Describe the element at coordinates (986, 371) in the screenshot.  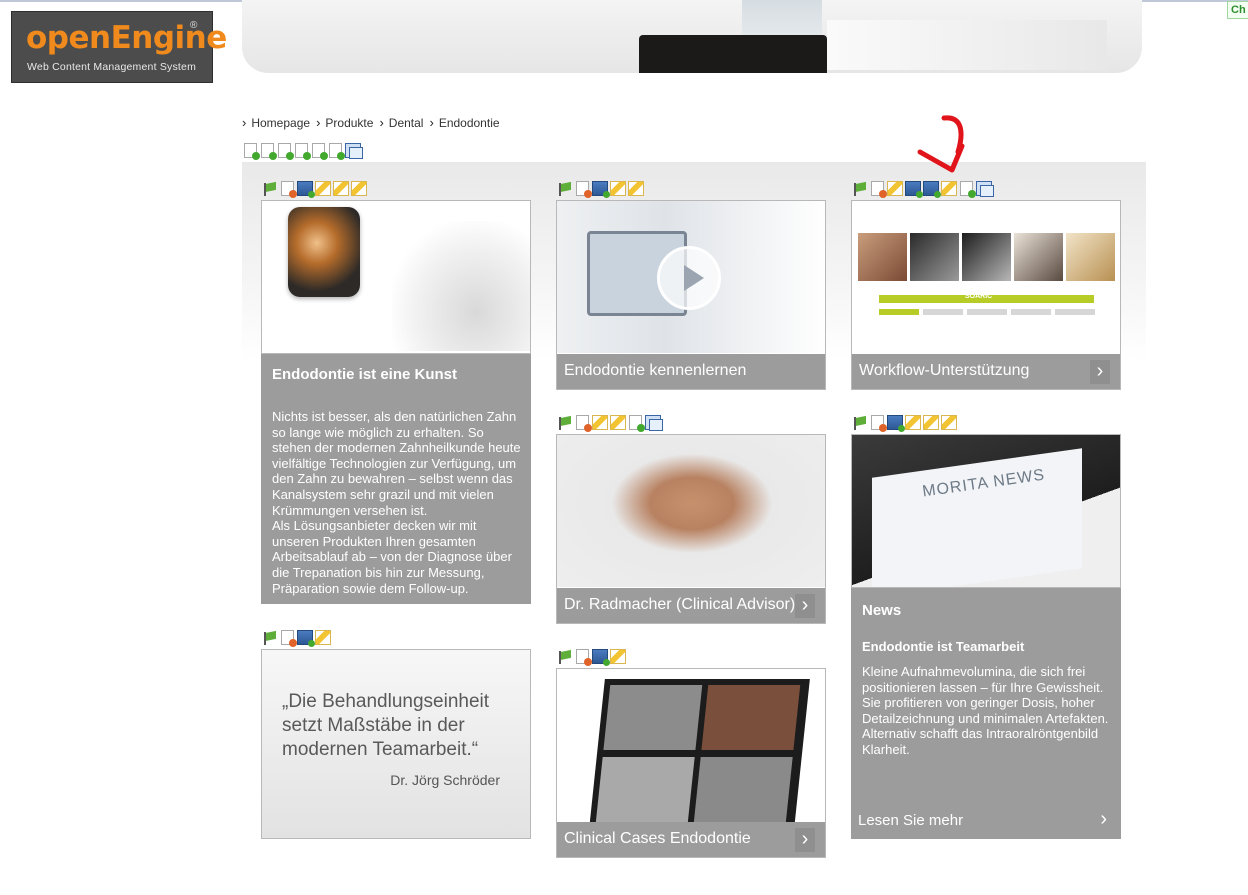
I see `tile-workflow-caption: Workflow-Unterstützung ›` at that location.